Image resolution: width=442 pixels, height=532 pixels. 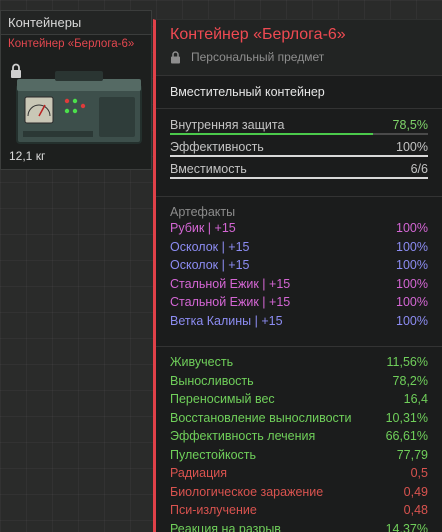 What do you see at coordinates (299, 170) in the screenshot?
I see `stat-row-capacity: Вместимость 6/6` at bounding box center [299, 170].